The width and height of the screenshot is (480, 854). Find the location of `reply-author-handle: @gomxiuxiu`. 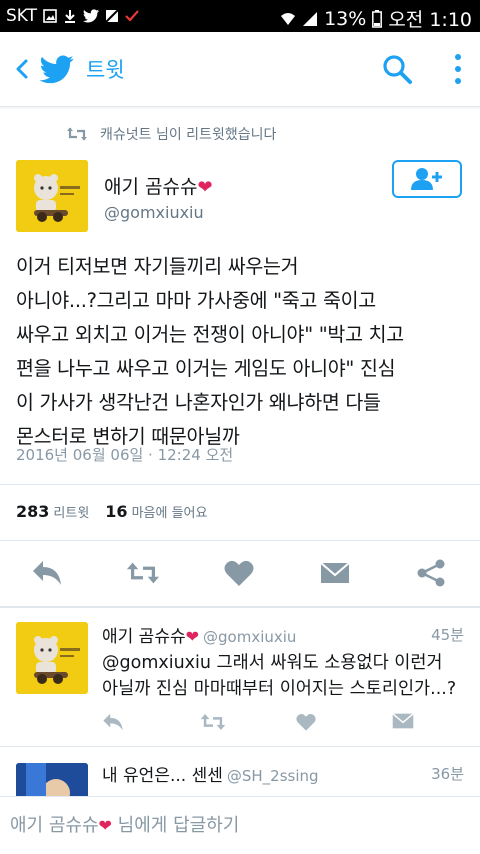

reply-author-handle: @gomxiuxiu is located at coordinates (250, 637).